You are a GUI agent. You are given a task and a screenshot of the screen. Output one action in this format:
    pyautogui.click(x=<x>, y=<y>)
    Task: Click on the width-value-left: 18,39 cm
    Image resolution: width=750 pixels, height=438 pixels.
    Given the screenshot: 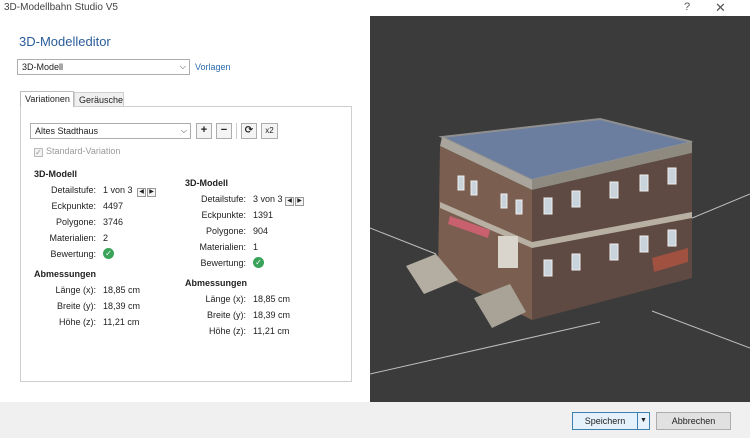 What is the action you would take?
    pyautogui.click(x=122, y=306)
    